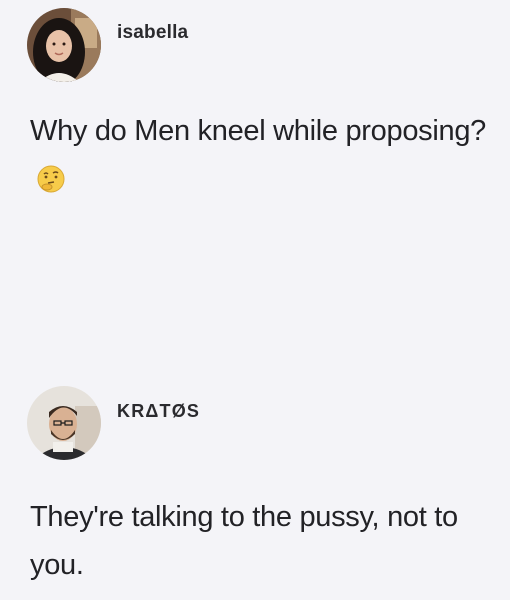  Describe the element at coordinates (152, 33) in the screenshot. I see `username: isabella` at that location.